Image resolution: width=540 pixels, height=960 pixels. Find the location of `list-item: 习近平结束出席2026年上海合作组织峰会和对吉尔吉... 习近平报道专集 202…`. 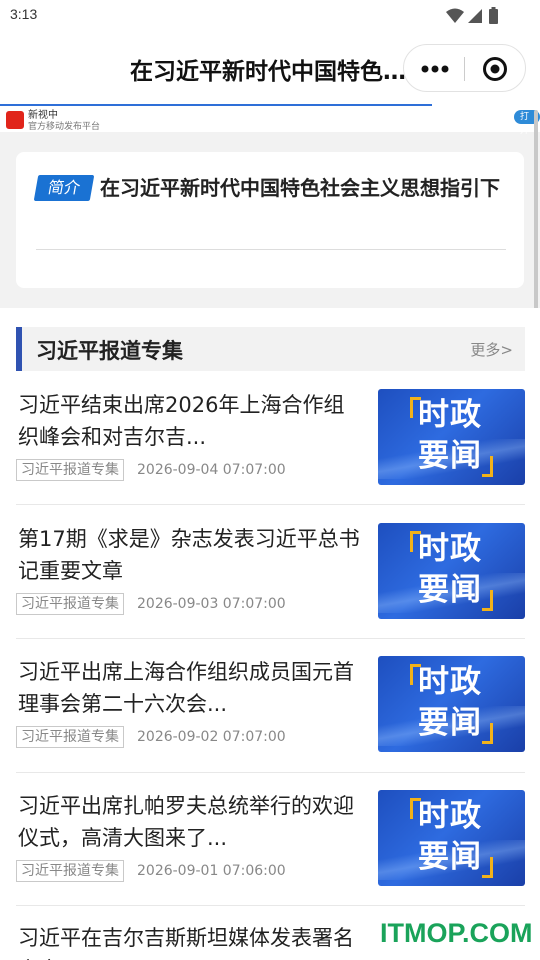

list-item: 习近平结束出席2026年上海合作组织峰会和对吉尔吉... 习近平报道专集 202… is located at coordinates (270, 448).